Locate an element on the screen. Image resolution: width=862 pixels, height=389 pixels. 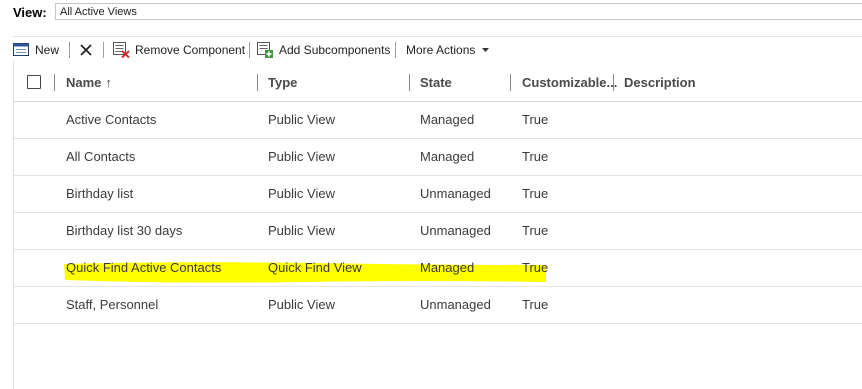
cell-name: Active Contacts is located at coordinates (111, 120).